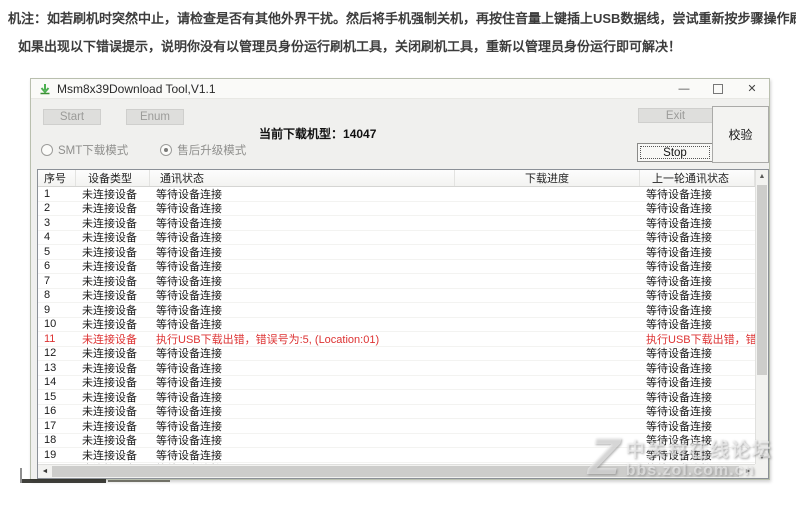 The image size is (800, 505). I want to click on table-row: 14 未连接设备 等待设备连接 等待设备连接, so click(396, 383).